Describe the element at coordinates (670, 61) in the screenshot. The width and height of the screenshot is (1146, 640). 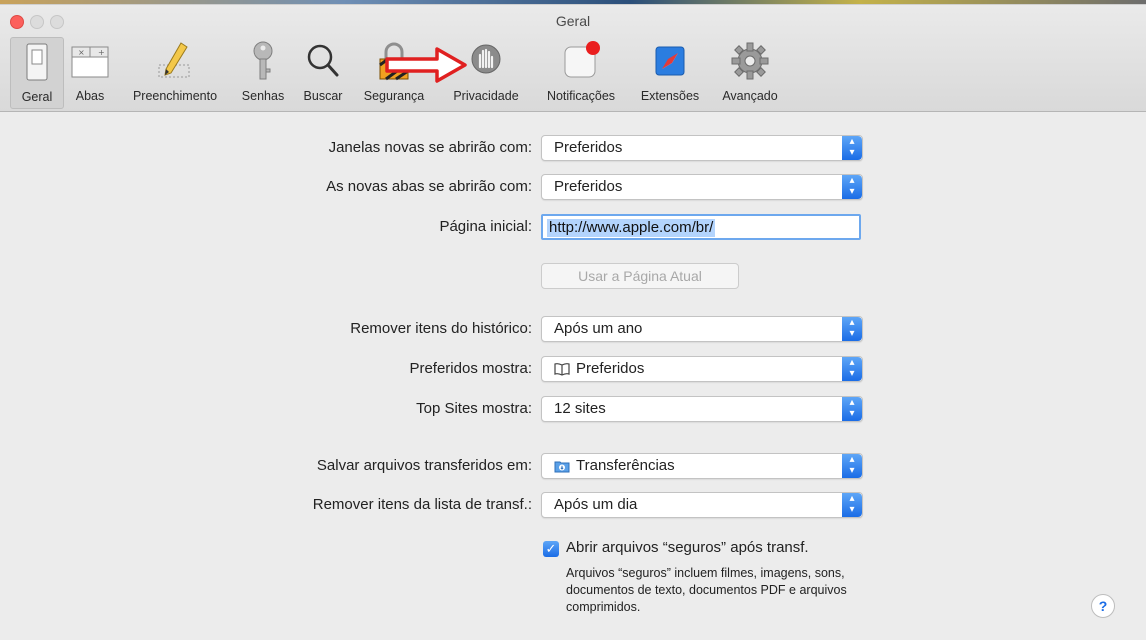
I see `extensions-puzzle-icon` at that location.